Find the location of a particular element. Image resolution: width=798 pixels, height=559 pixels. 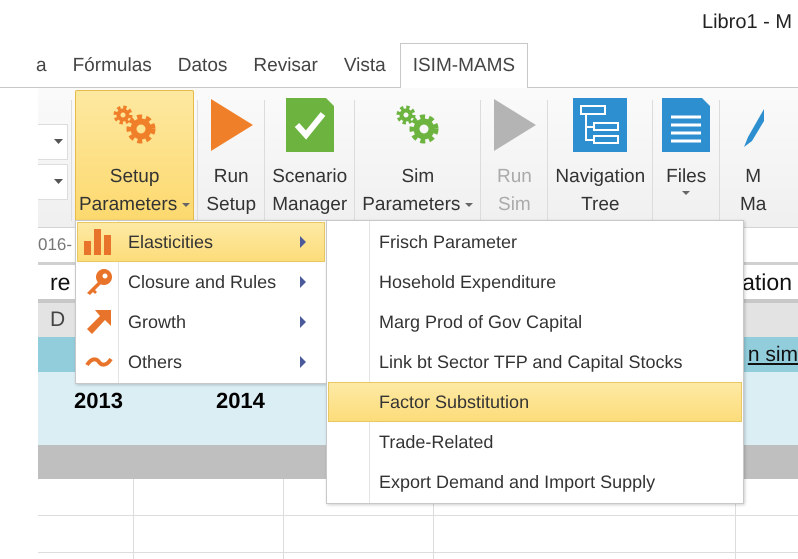

link: n sim is located at coordinates (773, 354).